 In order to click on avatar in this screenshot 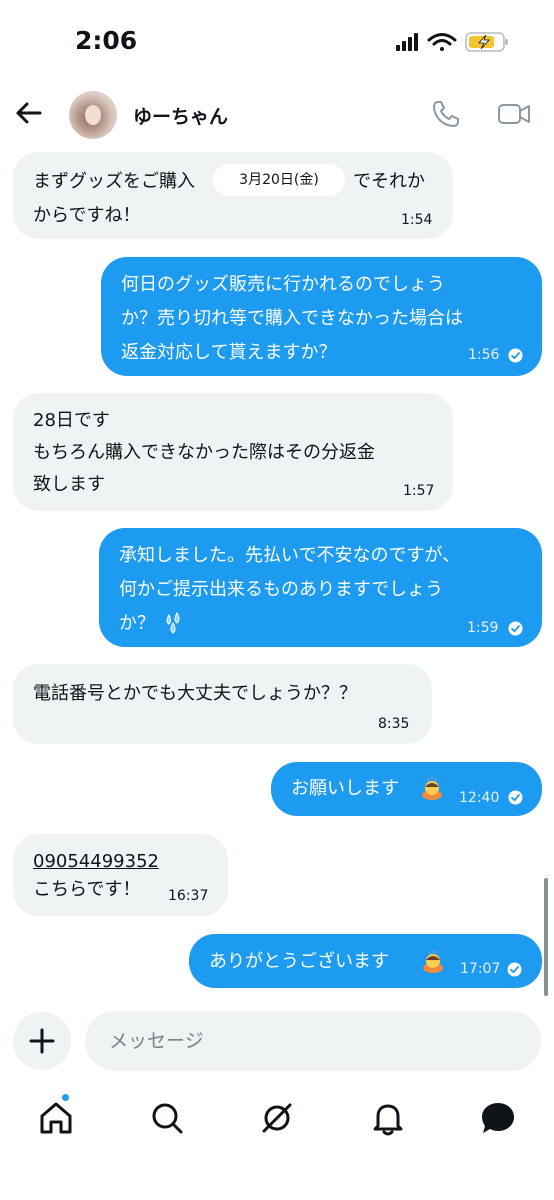, I will do `click(93, 115)`.